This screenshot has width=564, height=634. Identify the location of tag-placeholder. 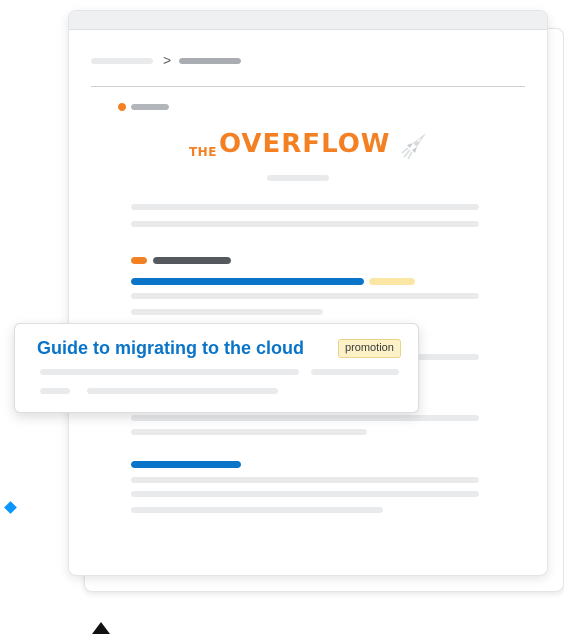
(150, 107).